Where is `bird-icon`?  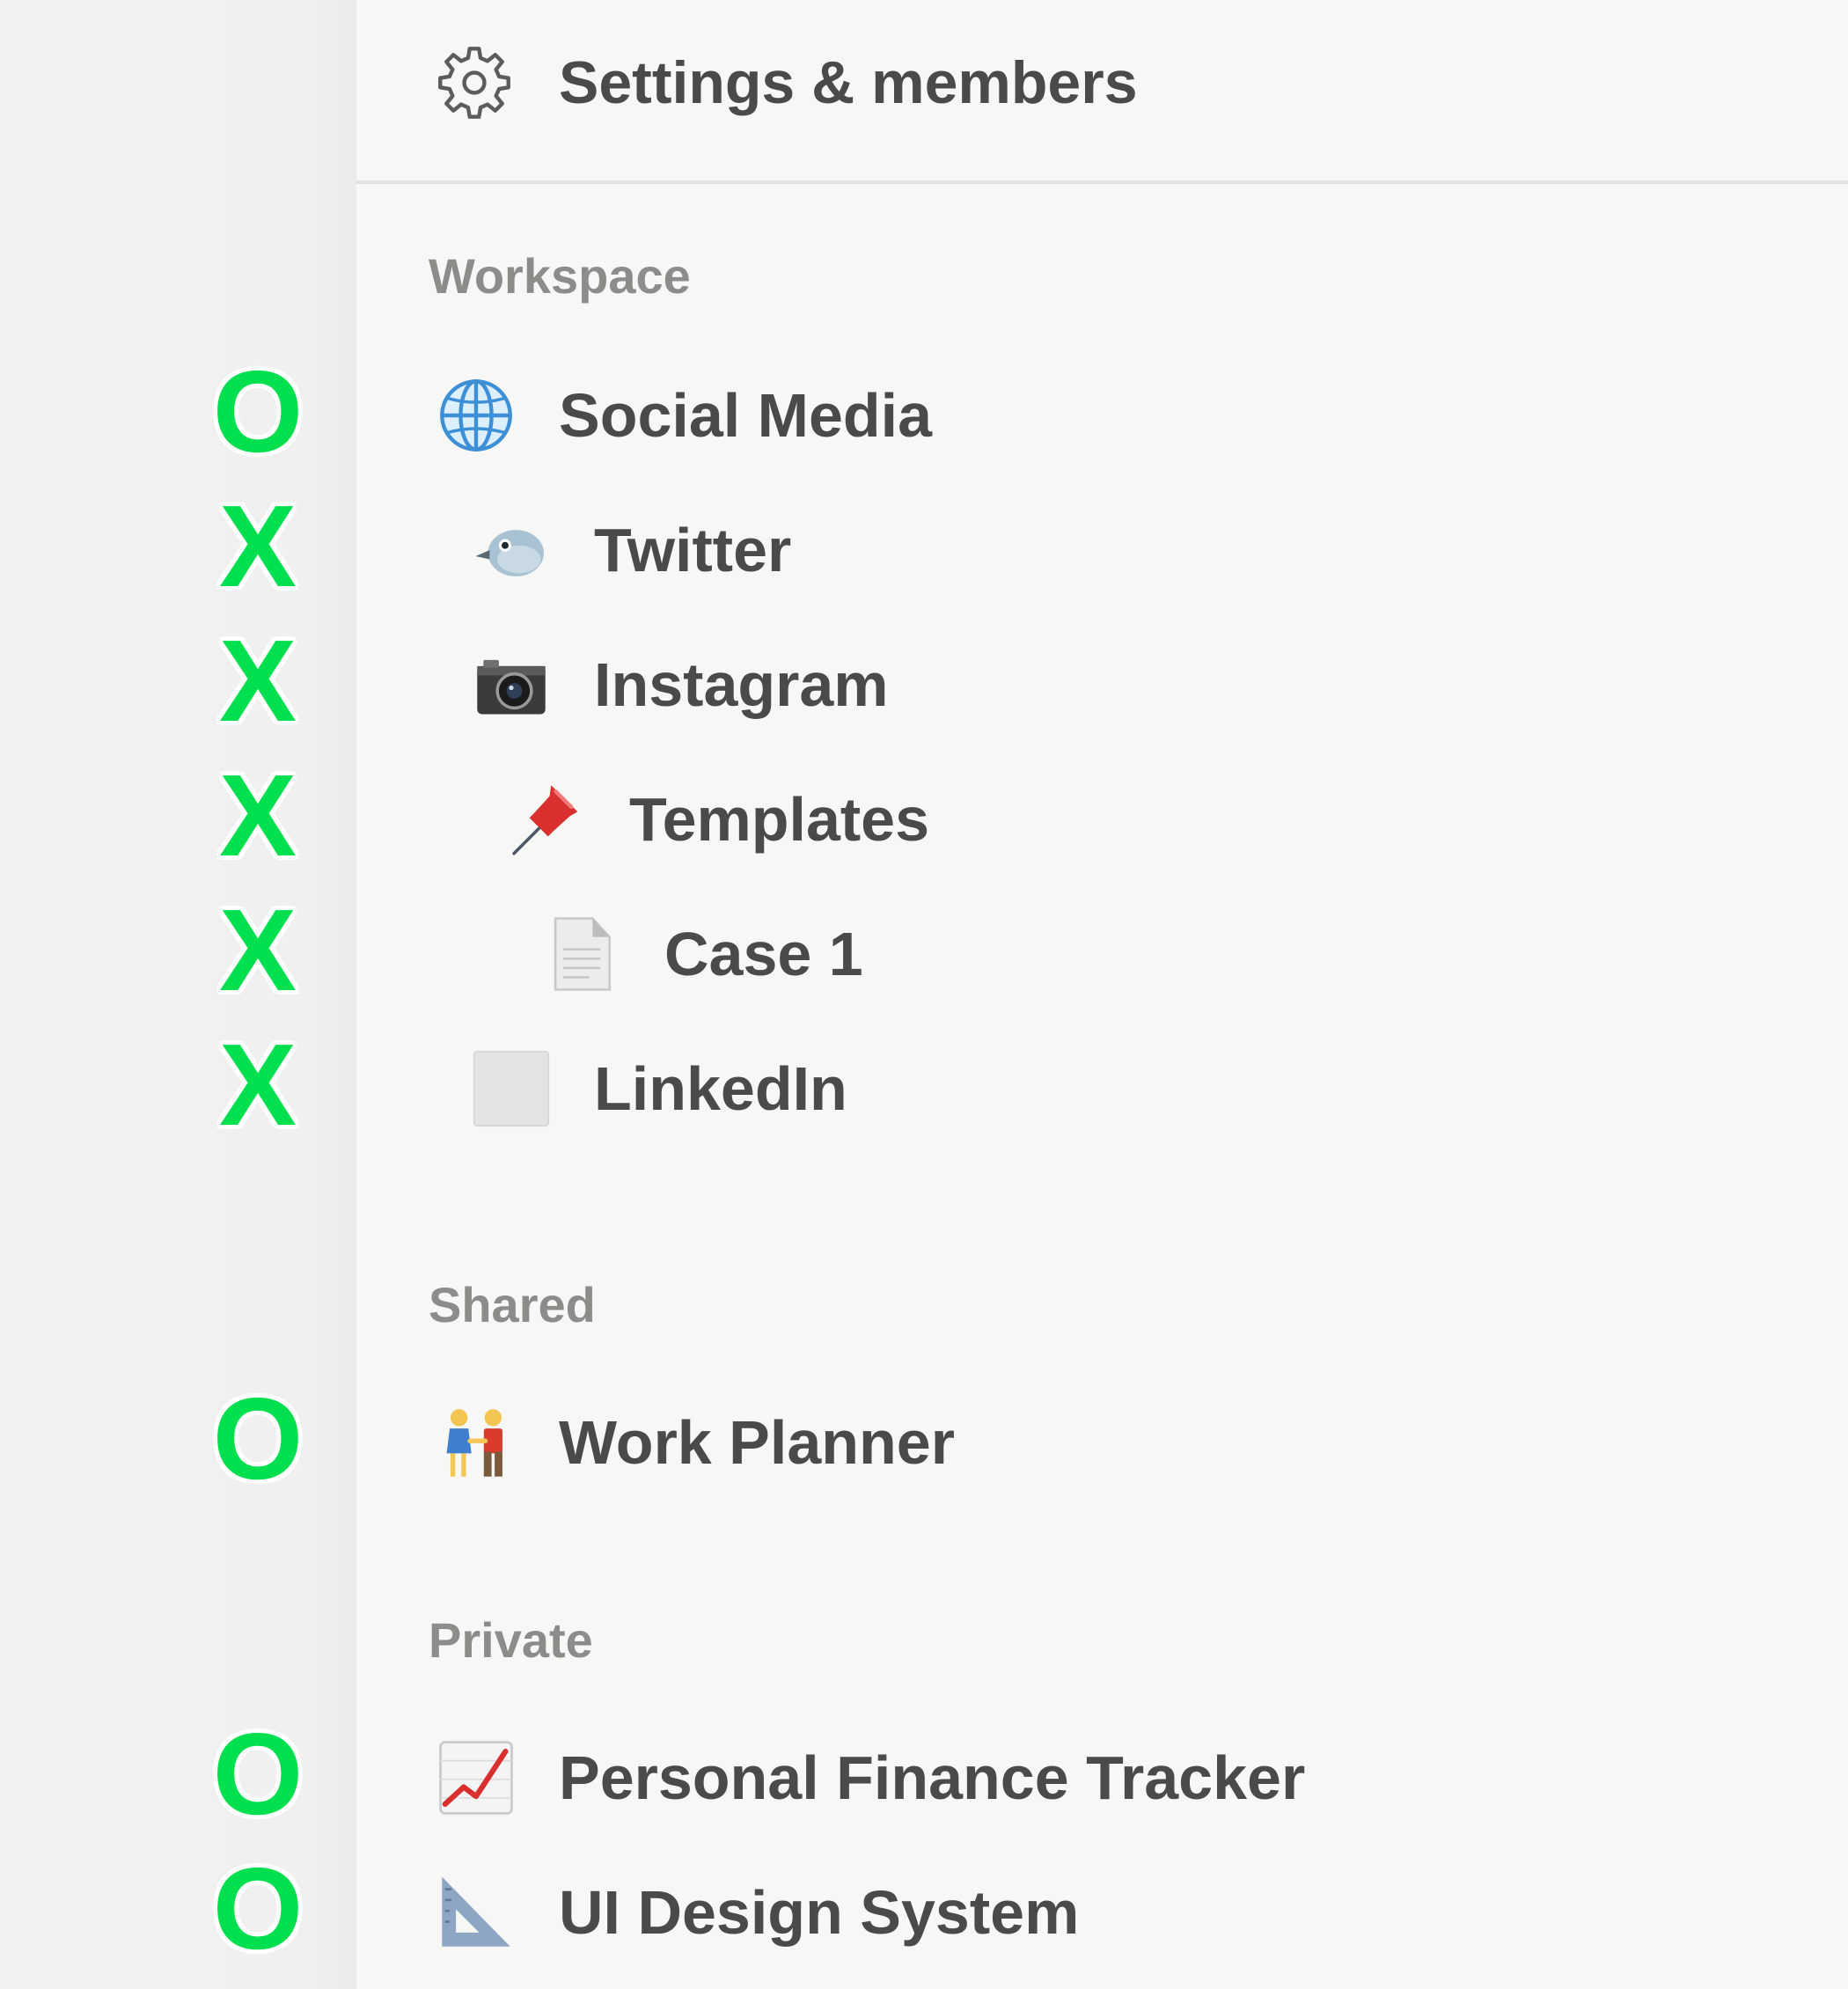
bird-icon is located at coordinates (511, 550).